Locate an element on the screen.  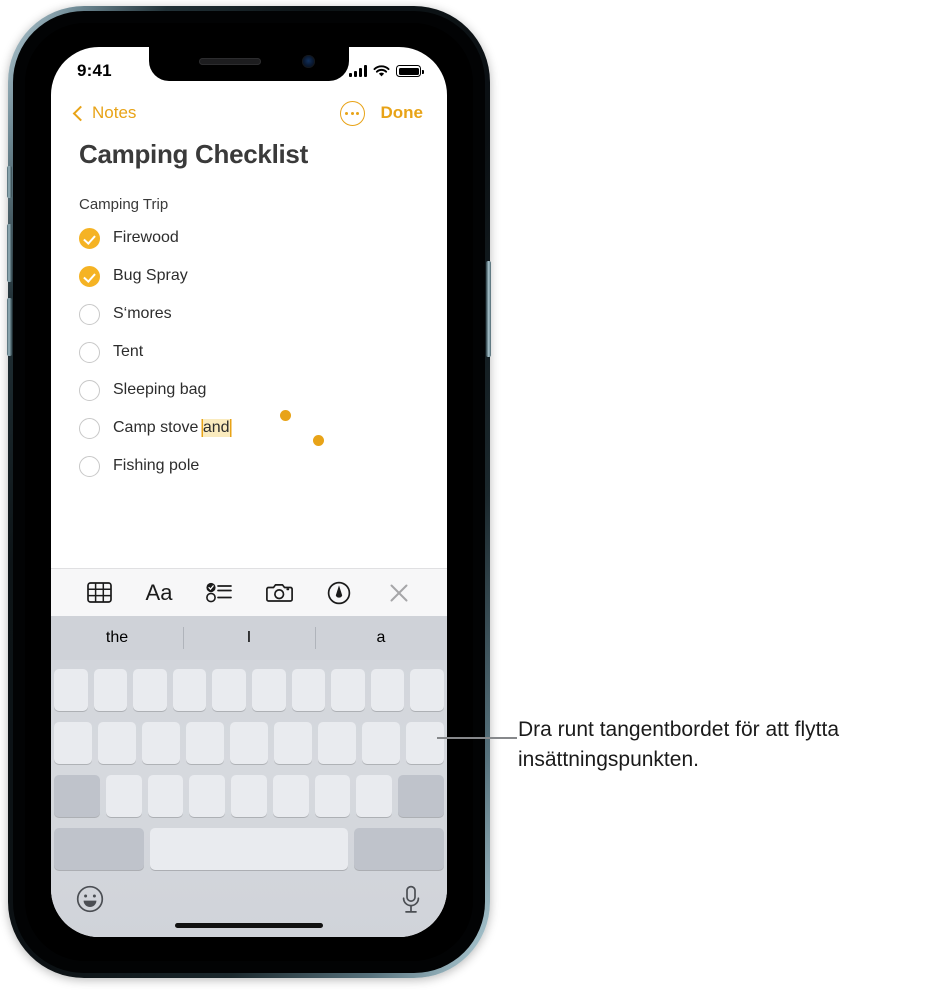
checklist-item-label: Fishing pole is located at coordinates (156, 465).